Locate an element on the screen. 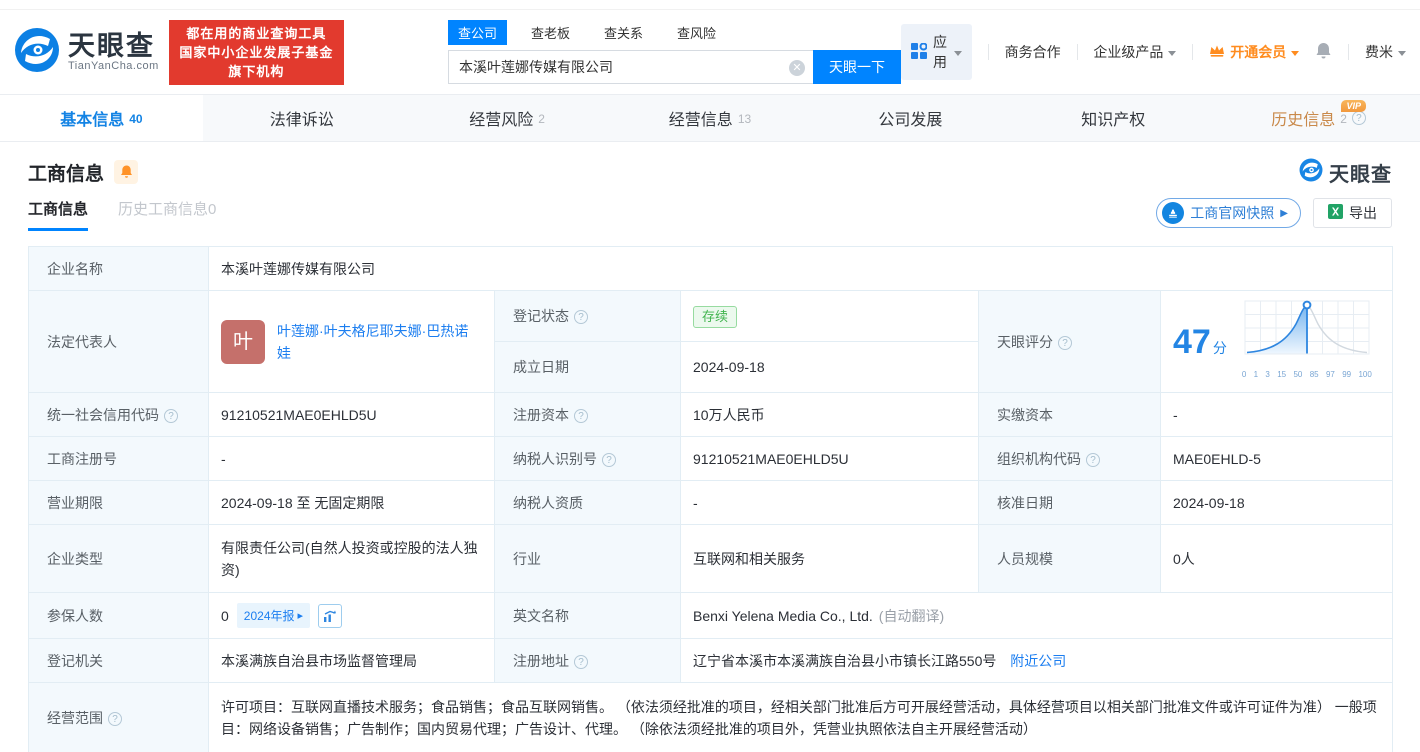 The width and height of the screenshot is (1420, 752). term-value: 2024-09-18 至 无固定期限 is located at coordinates (351, 502).